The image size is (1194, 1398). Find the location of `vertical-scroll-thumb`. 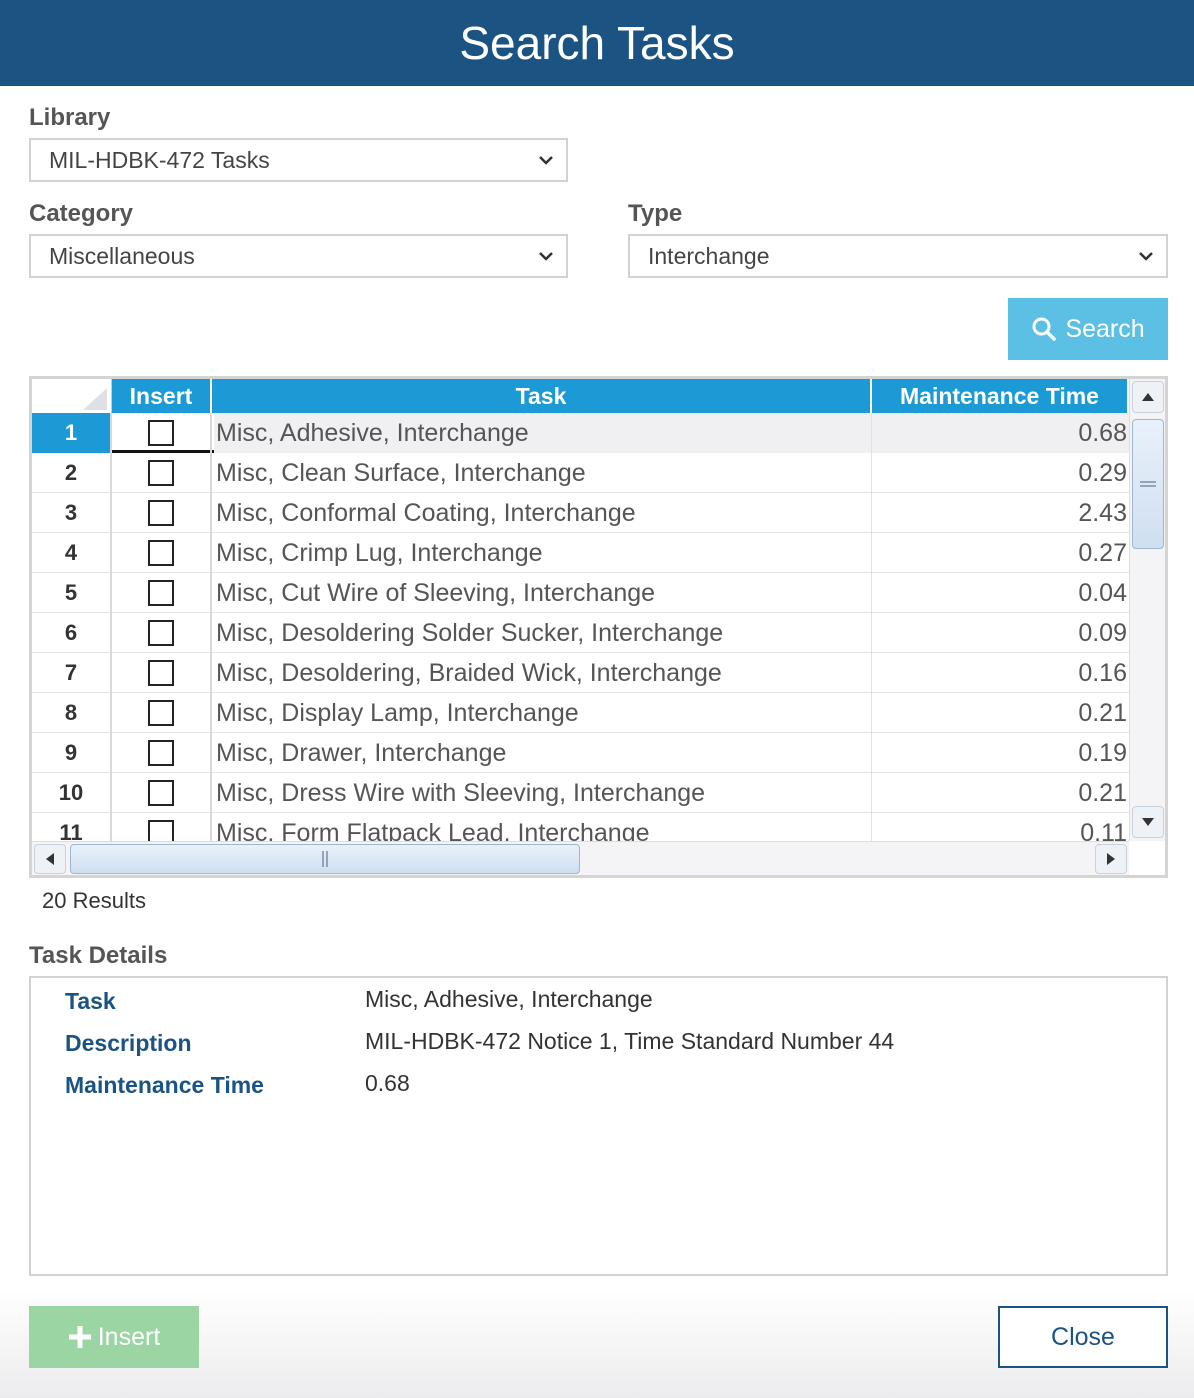

vertical-scroll-thumb is located at coordinates (1148, 484).